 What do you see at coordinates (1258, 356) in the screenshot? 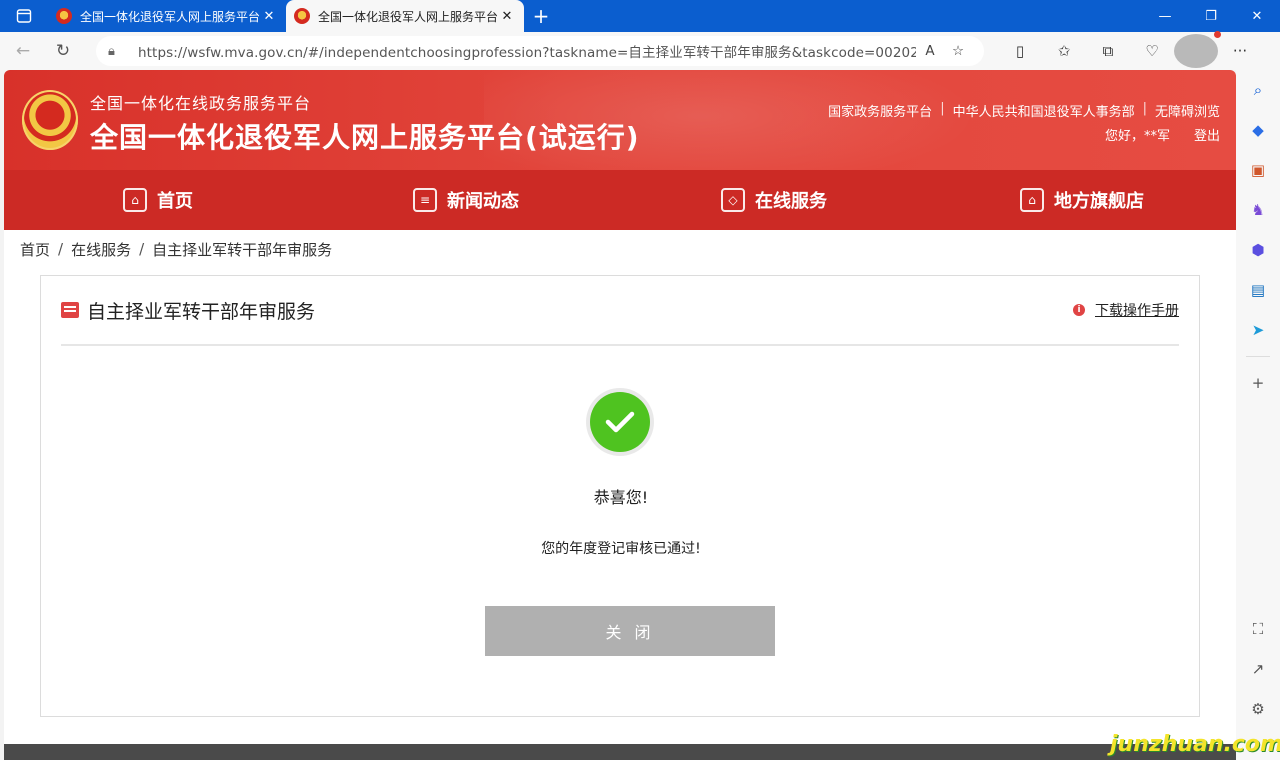
I see `sidebar-divider` at bounding box center [1258, 356].